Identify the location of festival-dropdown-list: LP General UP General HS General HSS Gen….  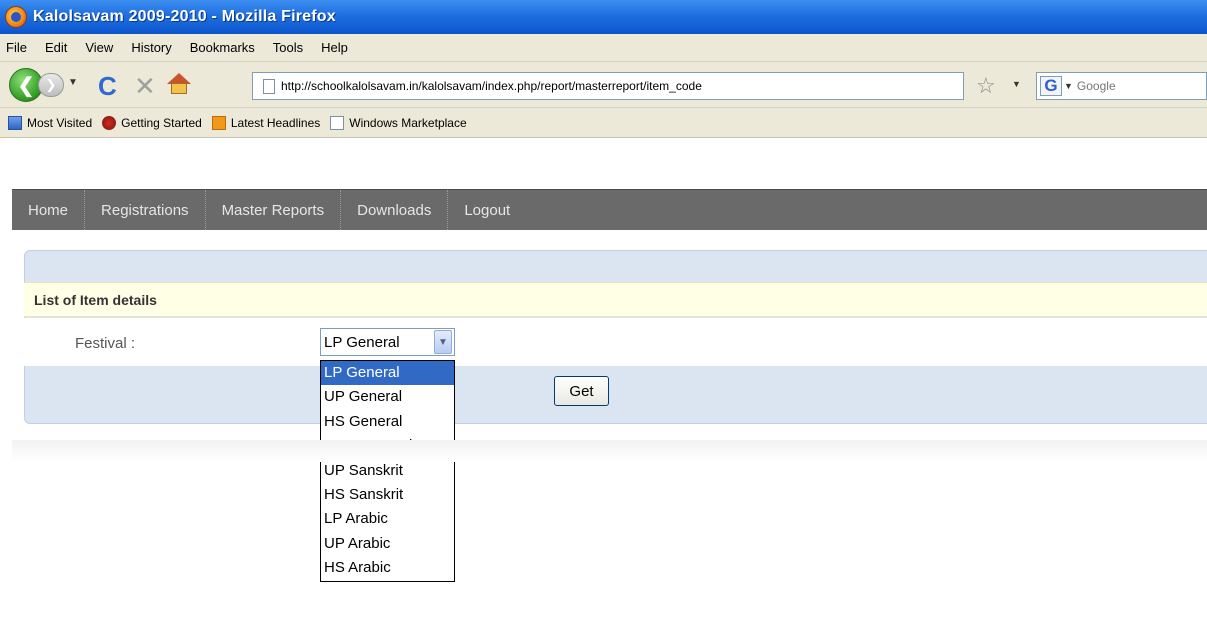
(387, 471).